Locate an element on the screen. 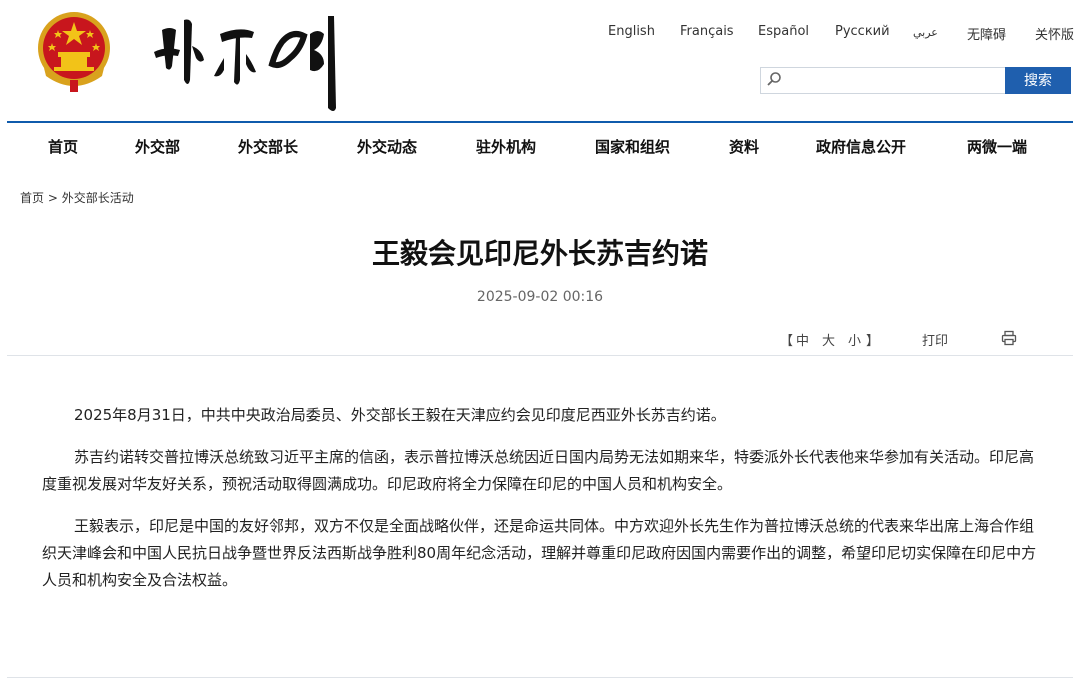 Image resolution: width=1080 pixels, height=680 pixels. nav-item-countries-organizations: 国家和组织 is located at coordinates (632, 146).